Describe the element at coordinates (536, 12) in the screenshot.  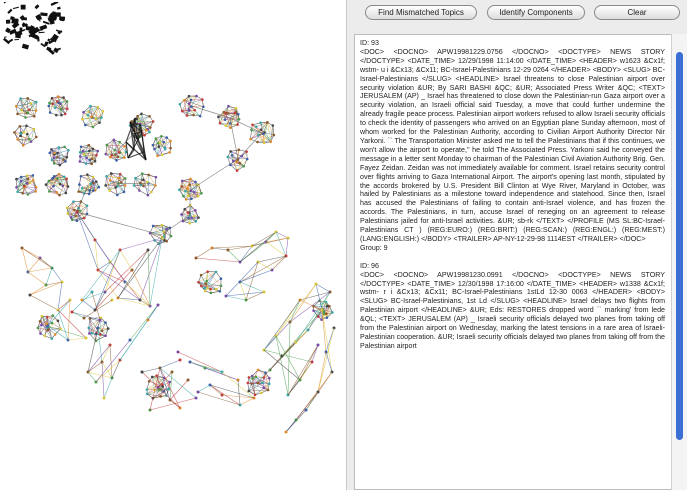
I see `identify-components-button: Identify Components` at that location.